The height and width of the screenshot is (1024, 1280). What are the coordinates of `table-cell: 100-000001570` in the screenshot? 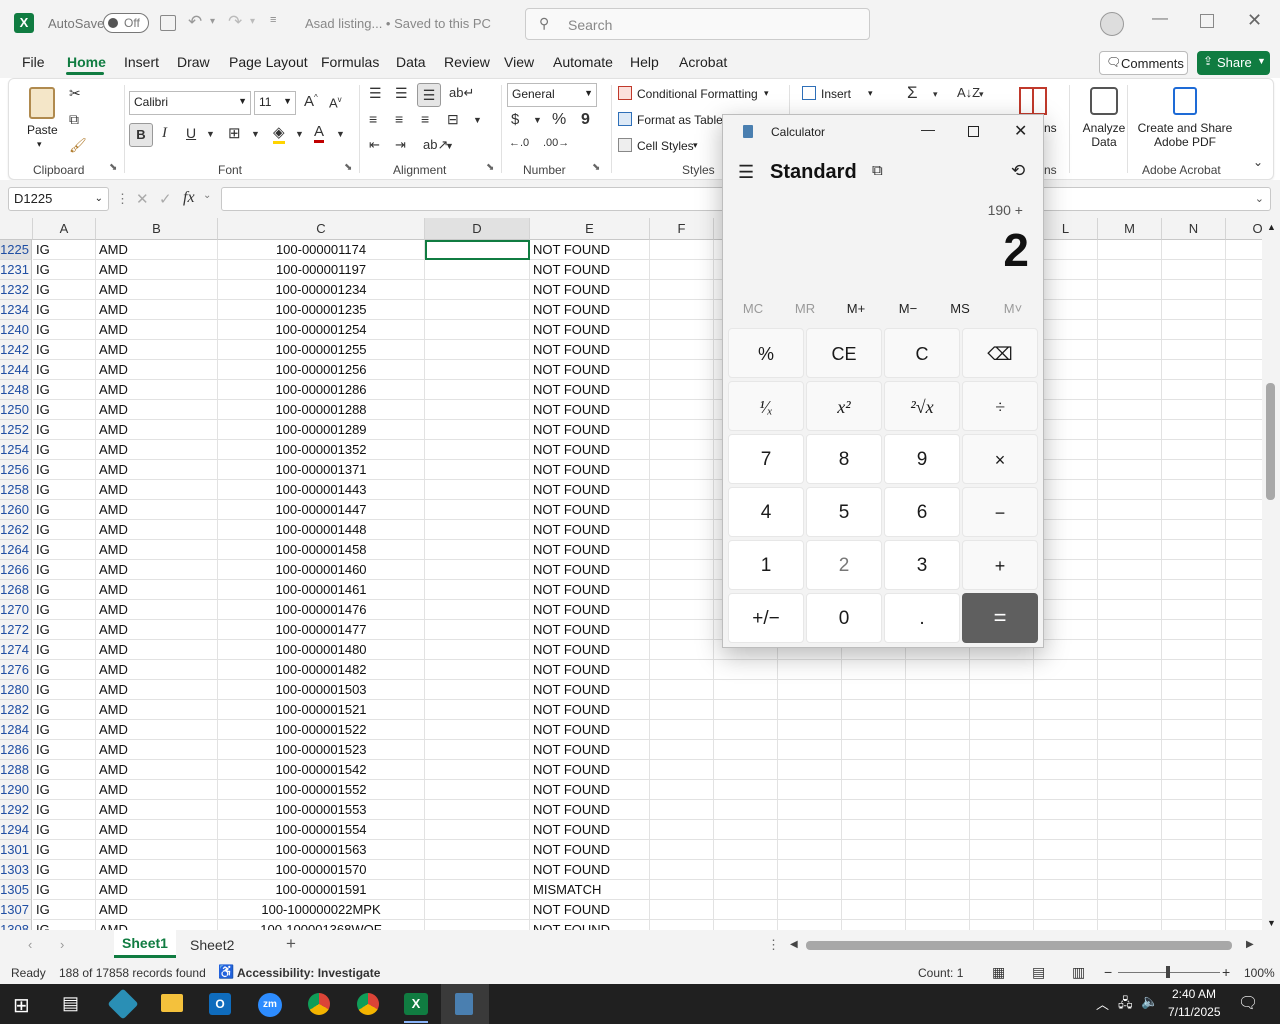 It's located at (321, 870).